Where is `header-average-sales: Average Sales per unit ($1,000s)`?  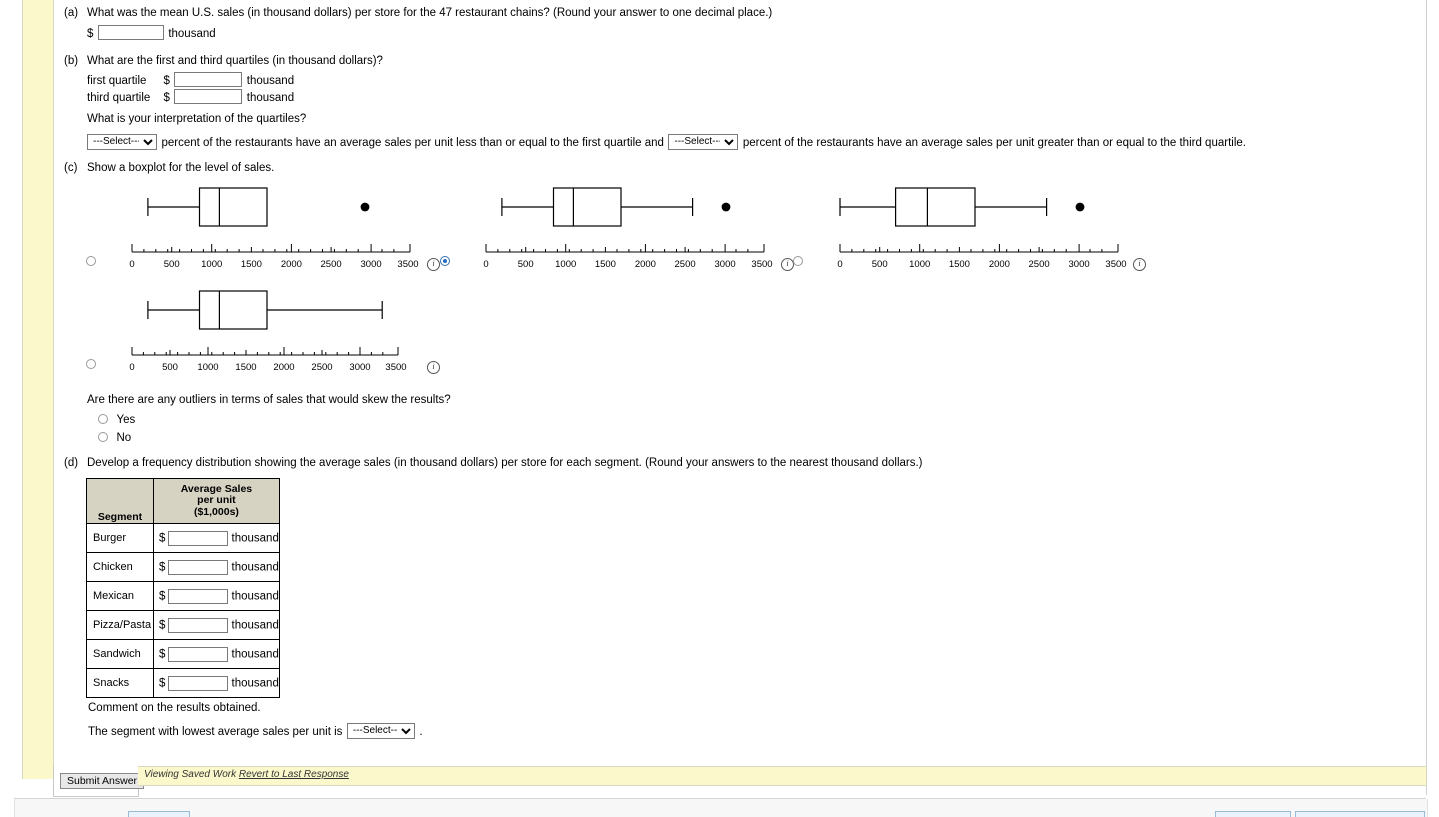 header-average-sales: Average Sales per unit ($1,000s) is located at coordinates (216, 501).